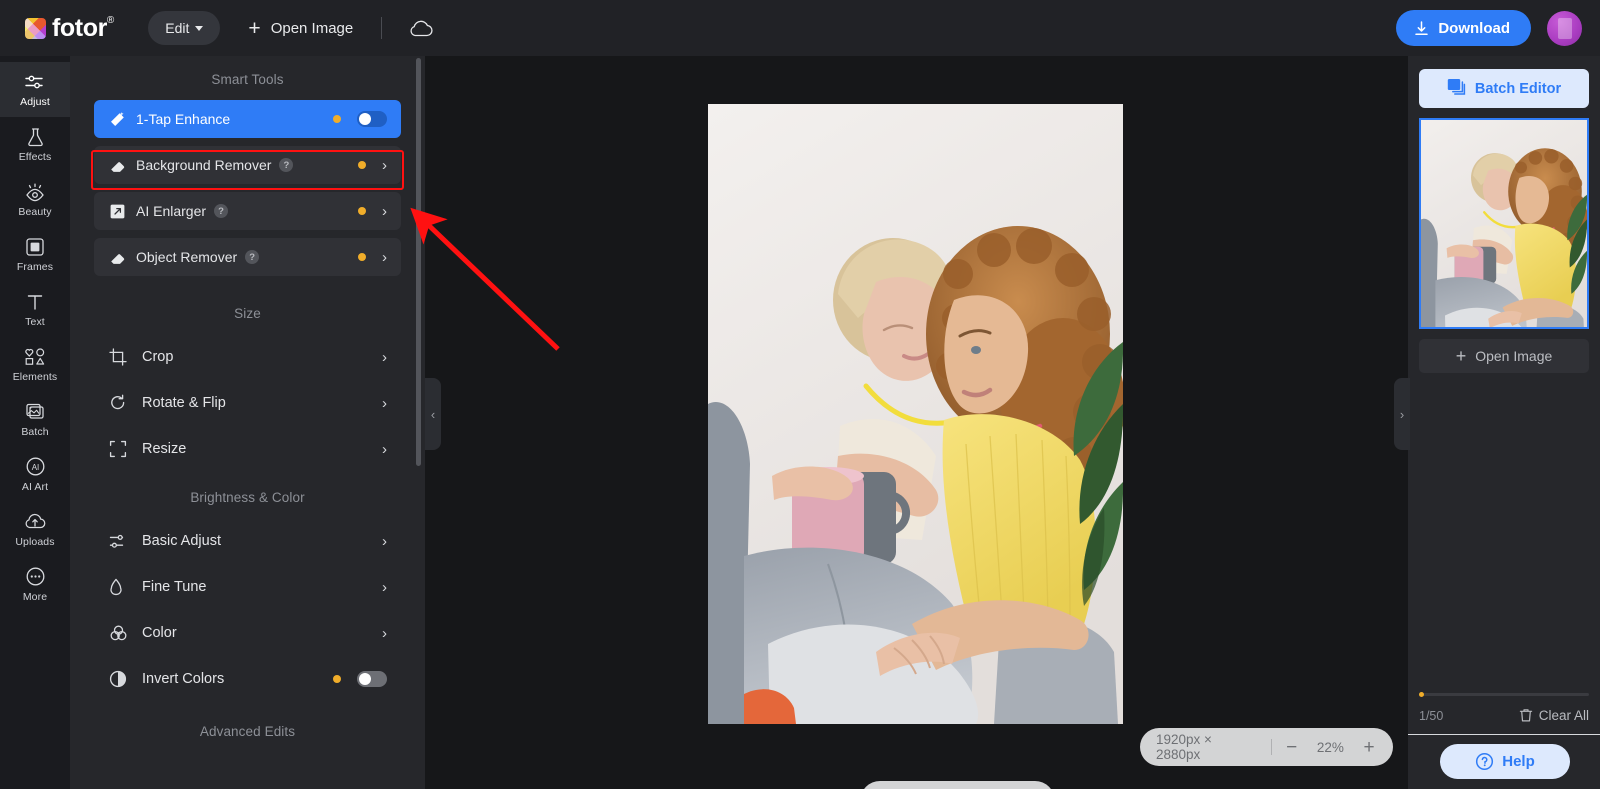  Describe the element at coordinates (35, 376) in the screenshot. I see `sidebar-item-label: Elements` at that location.